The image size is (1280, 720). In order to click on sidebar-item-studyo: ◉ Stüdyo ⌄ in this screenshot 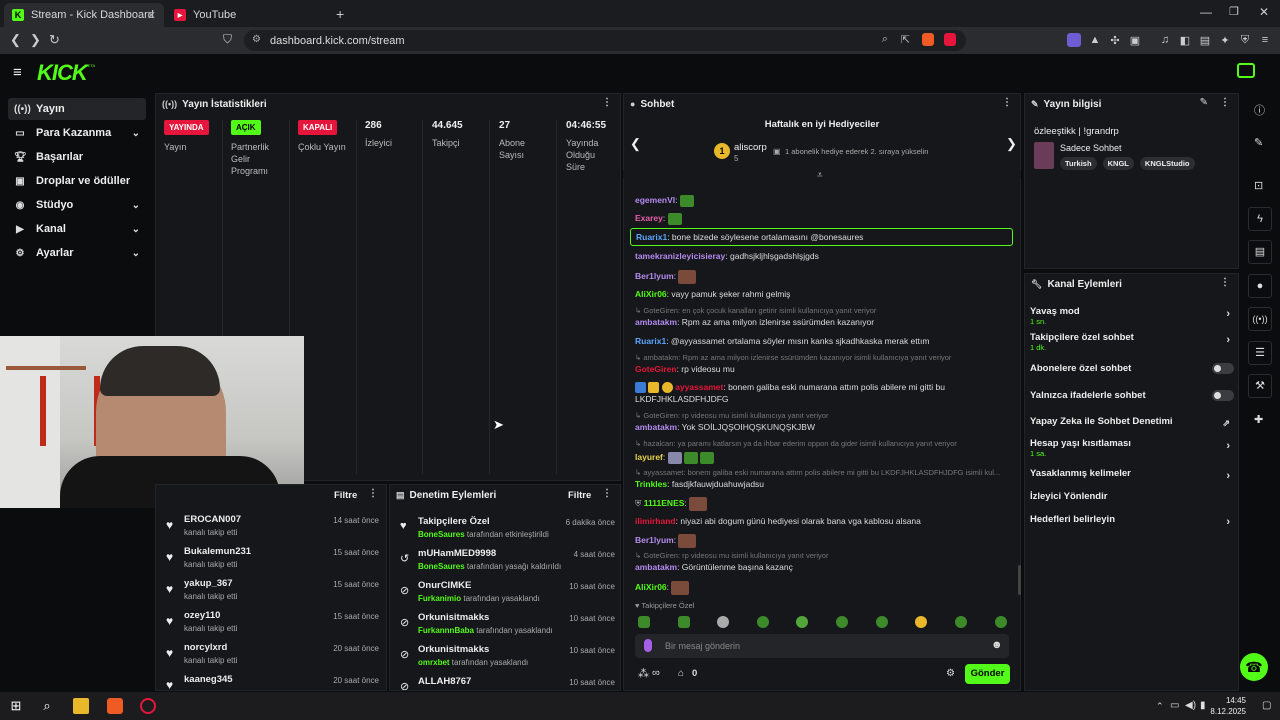, I will do `click(77, 205)`.